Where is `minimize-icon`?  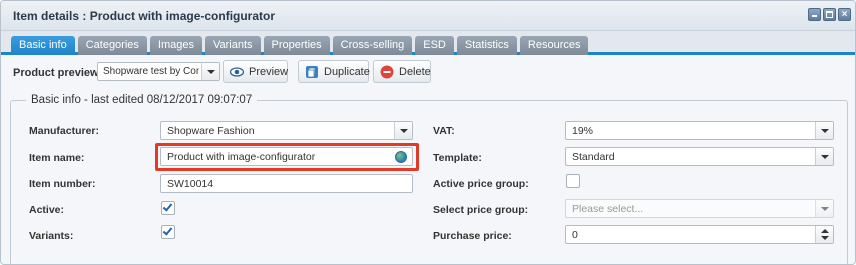 minimize-icon is located at coordinates (814, 14).